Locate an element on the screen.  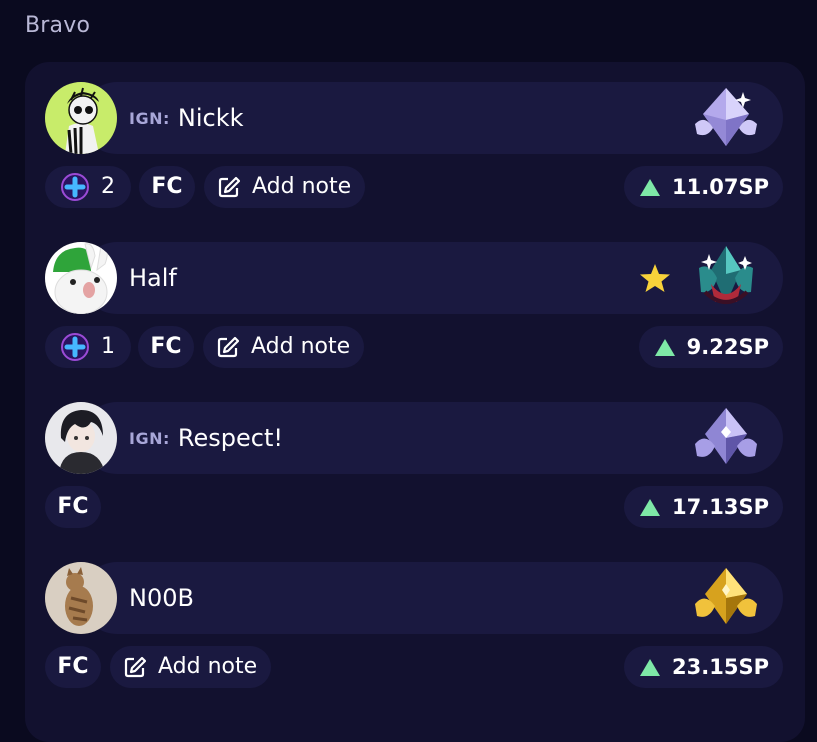
plus-count: 2 is located at coordinates (108, 186).